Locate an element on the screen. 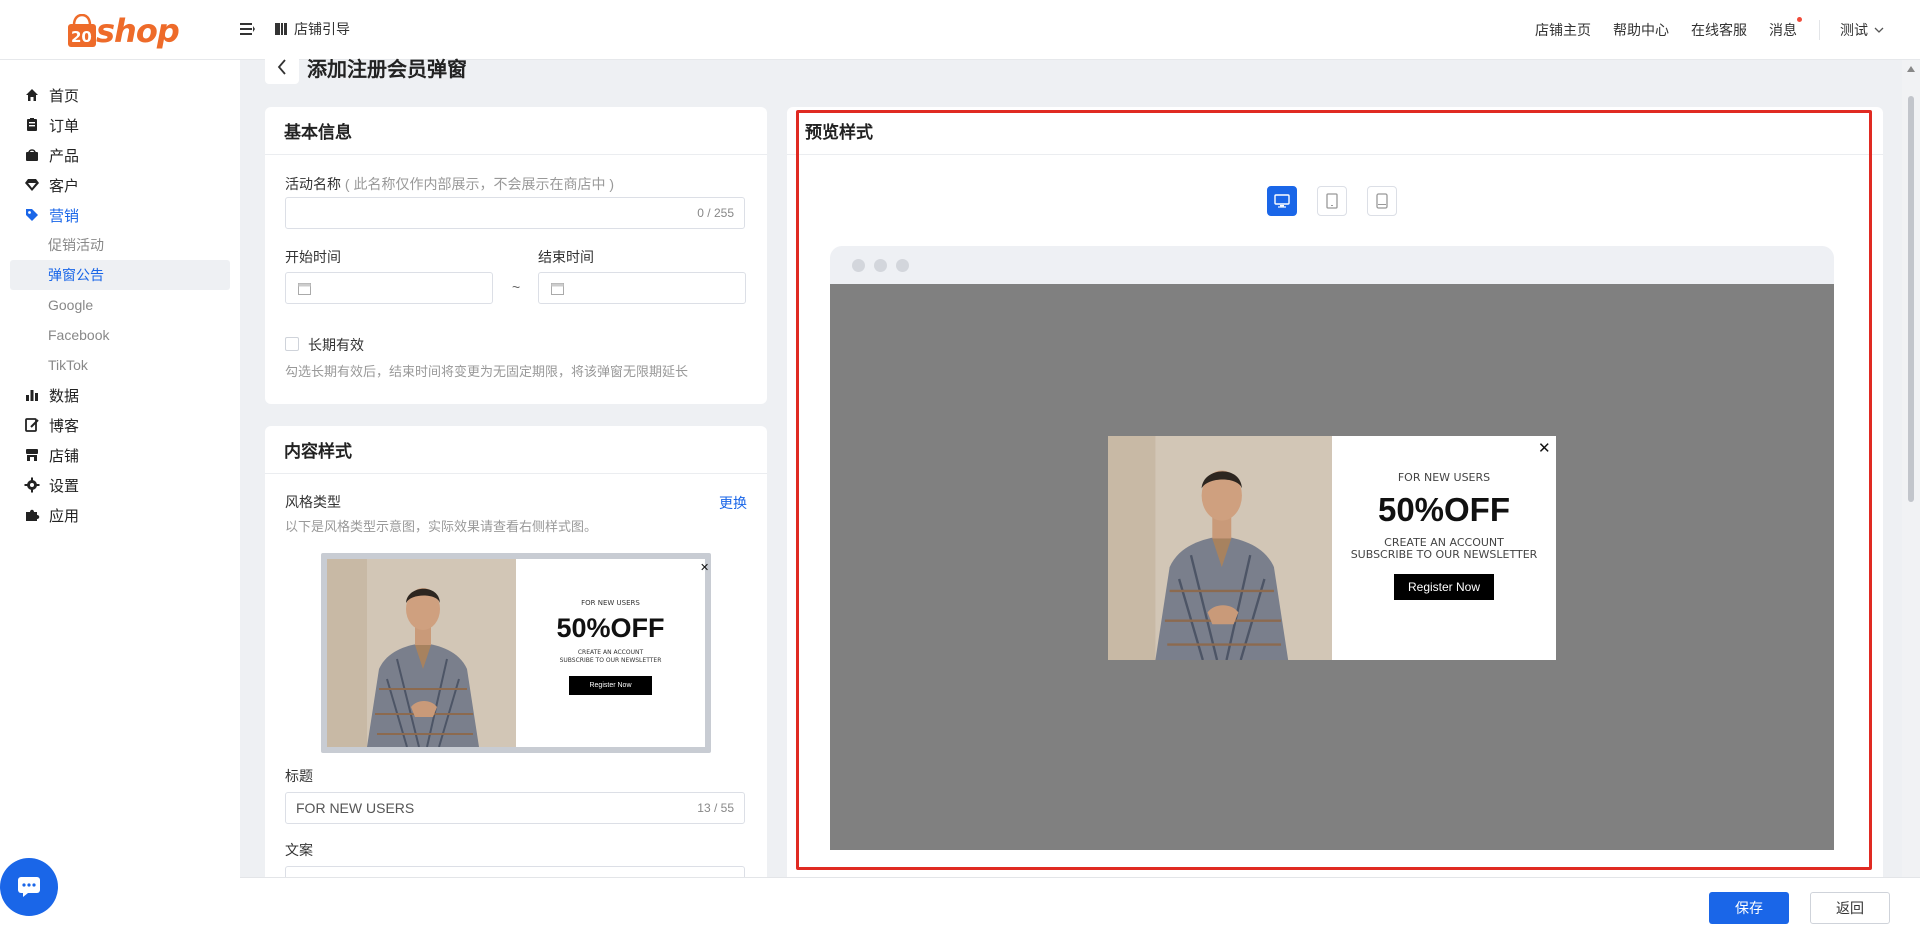 This screenshot has width=1920, height=937. sidebar-subitem-facebook: Facebook is located at coordinates (120, 335).